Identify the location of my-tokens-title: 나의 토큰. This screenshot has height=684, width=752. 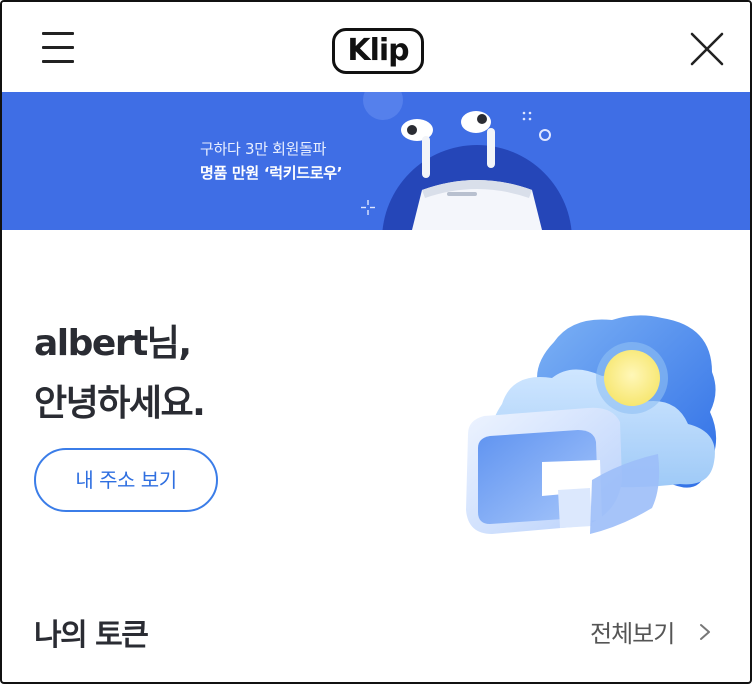
(91, 635).